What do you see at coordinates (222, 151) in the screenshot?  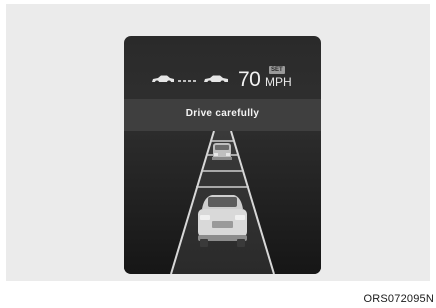 I see `lead-car-graphic` at bounding box center [222, 151].